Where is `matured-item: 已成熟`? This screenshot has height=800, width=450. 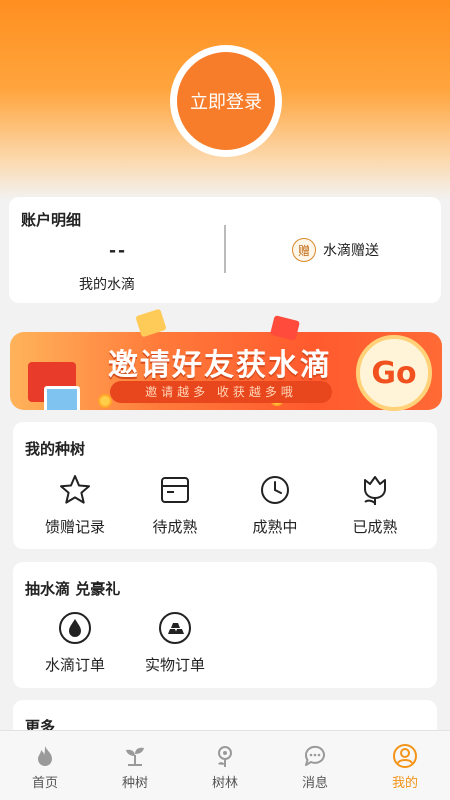
matured-item: 已成熟 is located at coordinates (375, 504).